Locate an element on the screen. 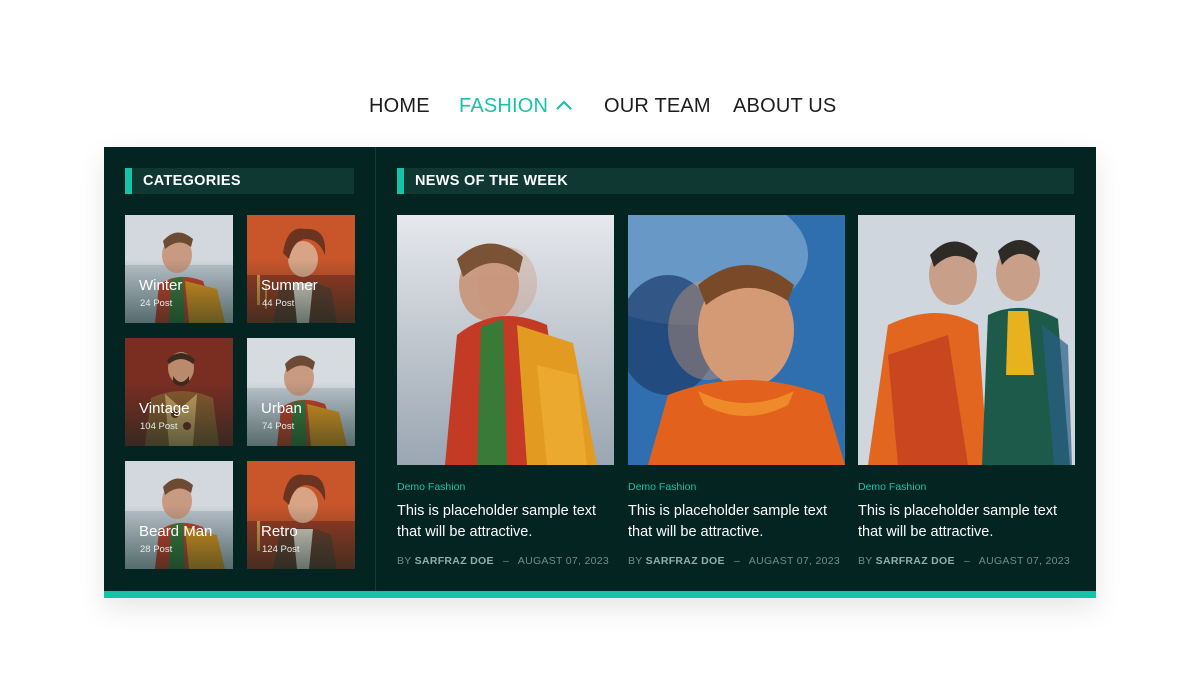 The width and height of the screenshot is (1200, 680). category-tile-urban: Urban 74 Post is located at coordinates (301, 392).